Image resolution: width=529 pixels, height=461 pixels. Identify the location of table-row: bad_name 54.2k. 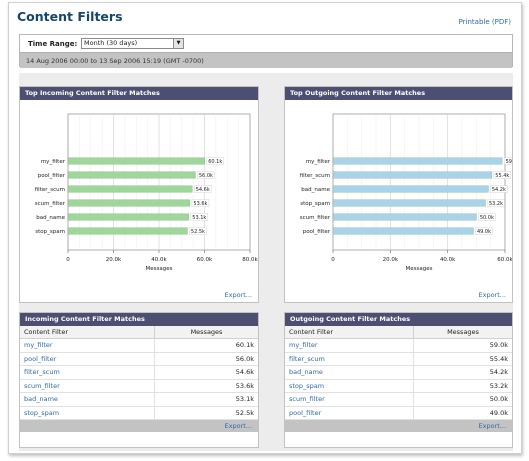
(398, 372).